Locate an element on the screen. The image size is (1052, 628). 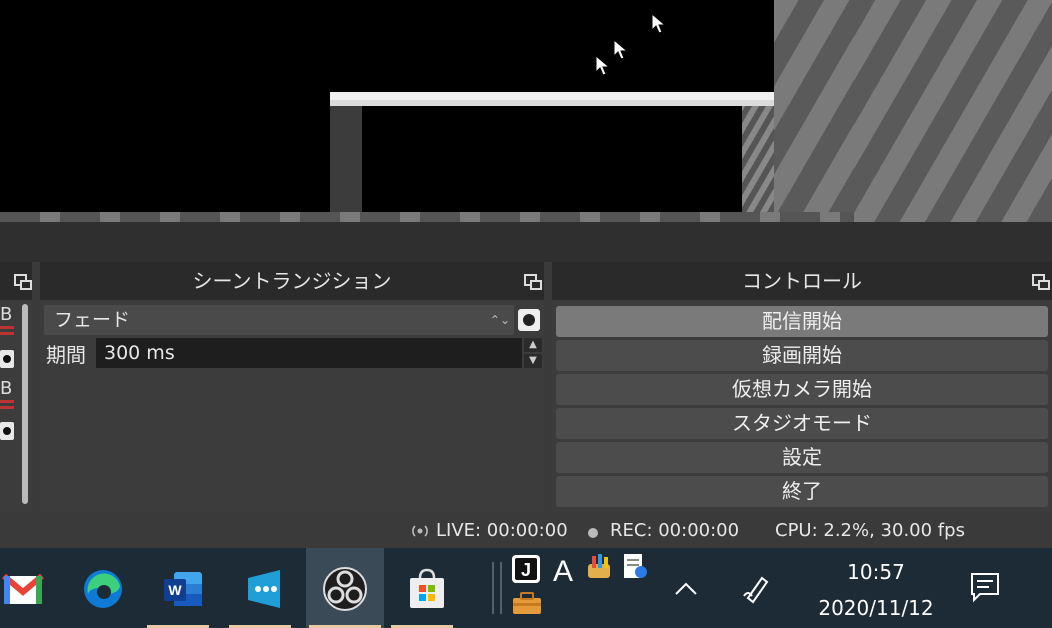
broadcast-icon is located at coordinates (420, 531).